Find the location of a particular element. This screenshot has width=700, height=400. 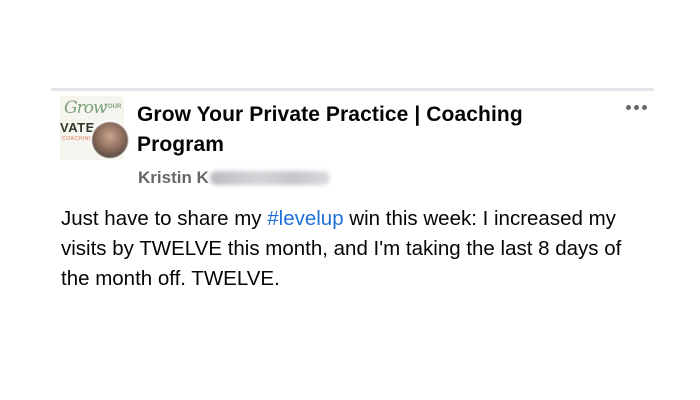

post-top-divider is located at coordinates (352, 89).